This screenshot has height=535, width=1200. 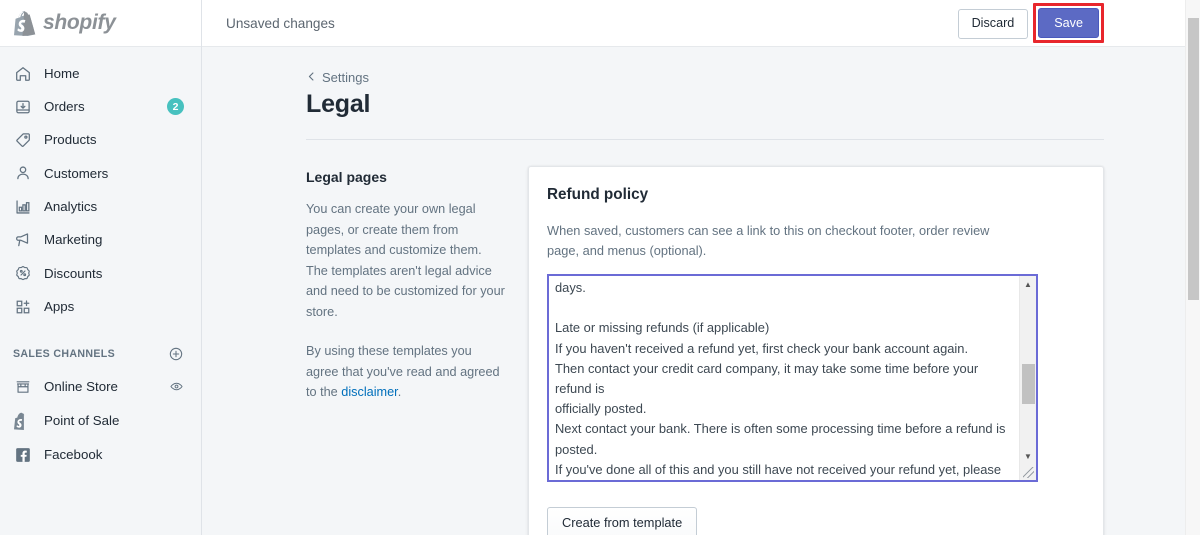 I want to click on textarea-line-6: officially posted., so click(x=601, y=409).